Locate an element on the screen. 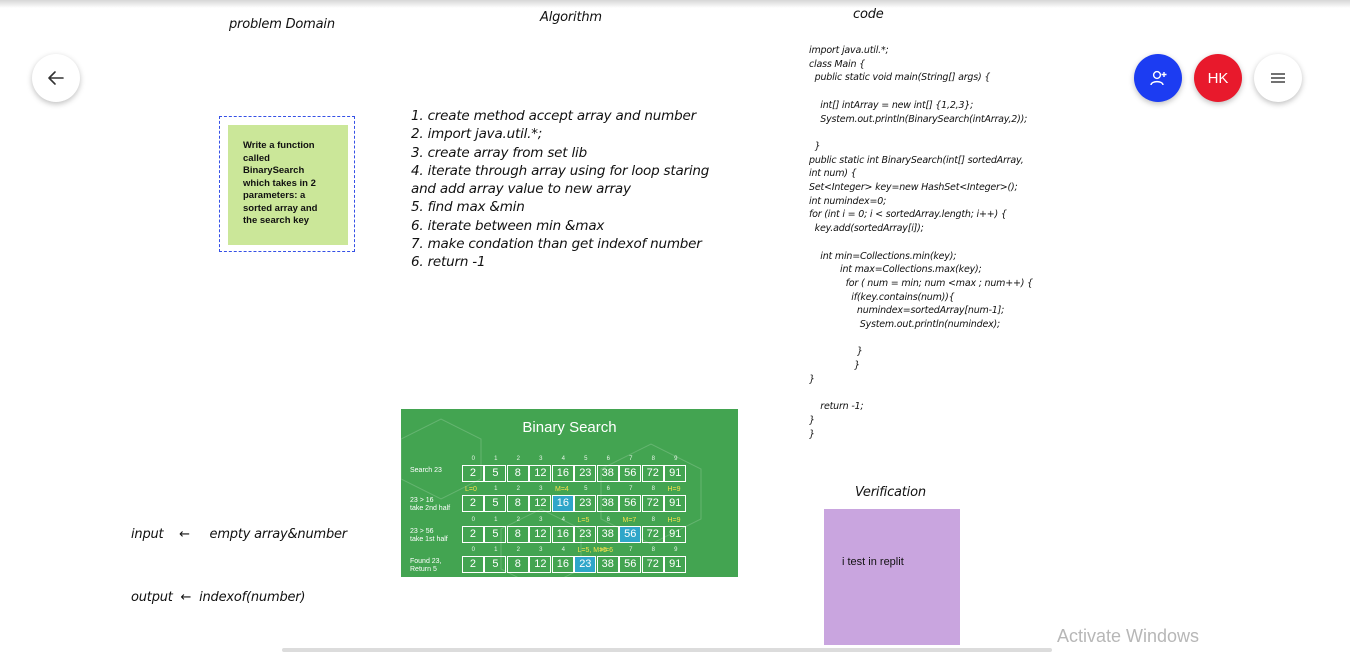 This screenshot has height=652, width=1350. algorithm-step: 6. iterate between min &max is located at coordinates (508, 225).